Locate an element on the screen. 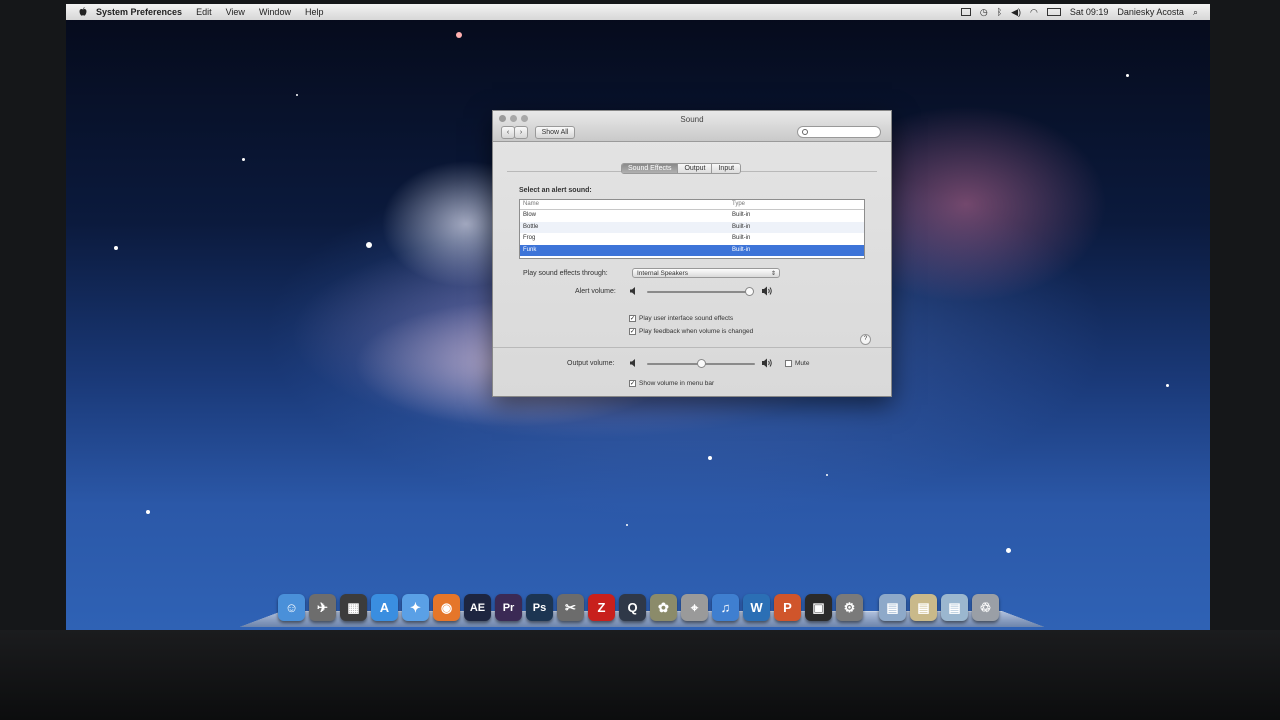 The image size is (1280, 720). ui-sounds-checkbox-row: ✓ Play user interface sound effects is located at coordinates (681, 318).